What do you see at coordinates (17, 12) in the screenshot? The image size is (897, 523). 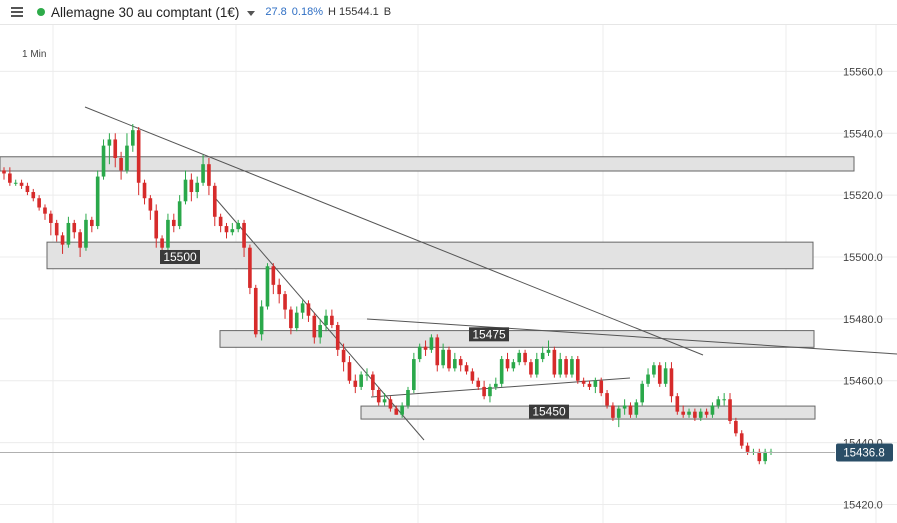 I see `menu-icon` at bounding box center [17, 12].